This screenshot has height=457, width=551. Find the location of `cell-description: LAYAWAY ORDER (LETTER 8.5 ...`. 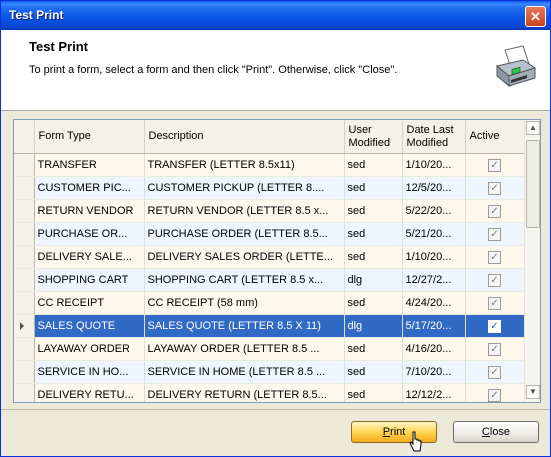

cell-description: LAYAWAY ORDER (LETTER 8.5 ... is located at coordinates (244, 349).